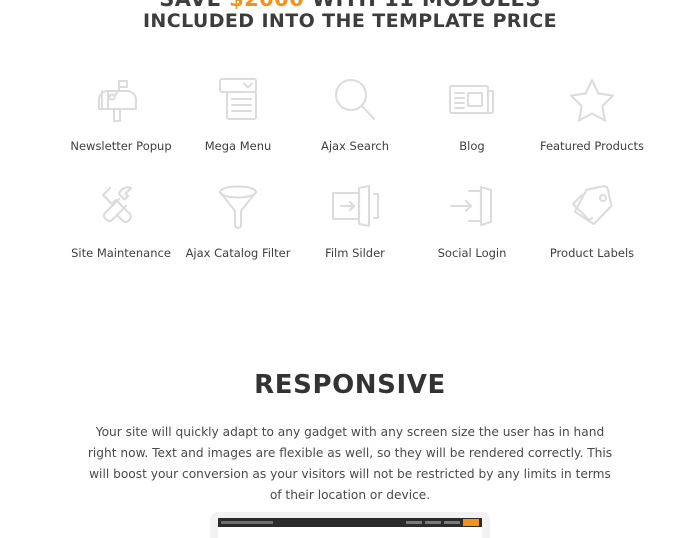 Image resolution: width=700 pixels, height=538 pixels. I want to click on responsive-title: RESPONSIVE, so click(350, 385).